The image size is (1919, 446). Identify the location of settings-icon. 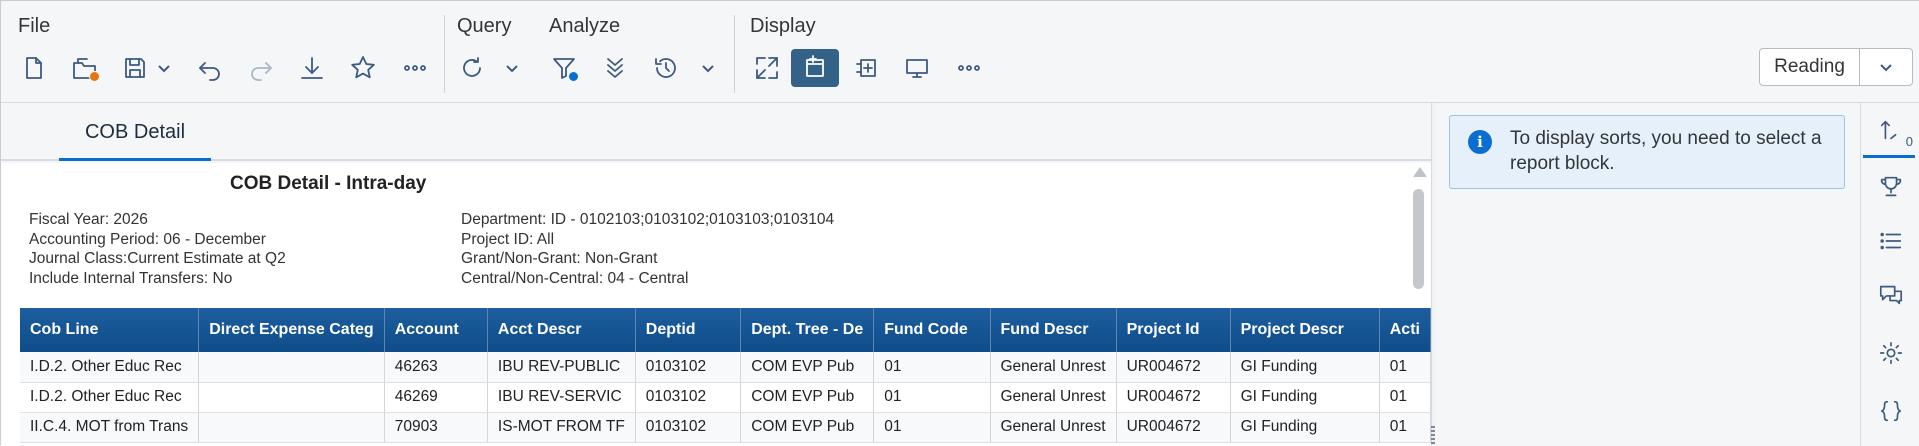
(1891, 353).